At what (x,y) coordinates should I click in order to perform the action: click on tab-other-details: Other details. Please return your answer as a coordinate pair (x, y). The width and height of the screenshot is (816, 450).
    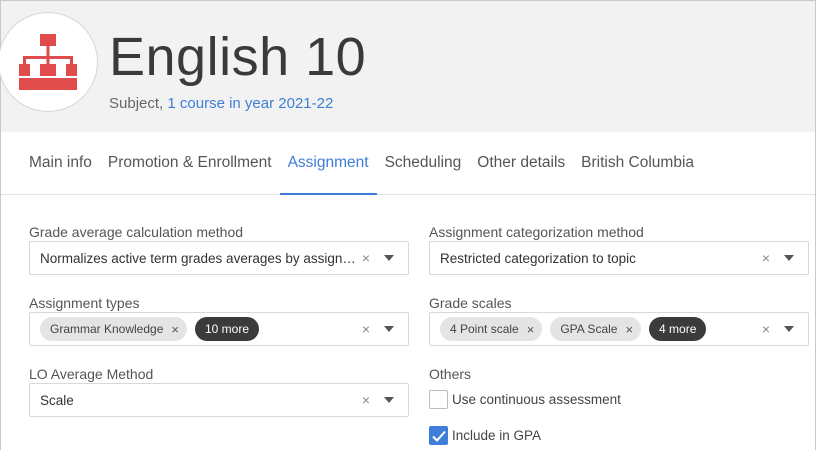
    Looking at the image, I should click on (521, 163).